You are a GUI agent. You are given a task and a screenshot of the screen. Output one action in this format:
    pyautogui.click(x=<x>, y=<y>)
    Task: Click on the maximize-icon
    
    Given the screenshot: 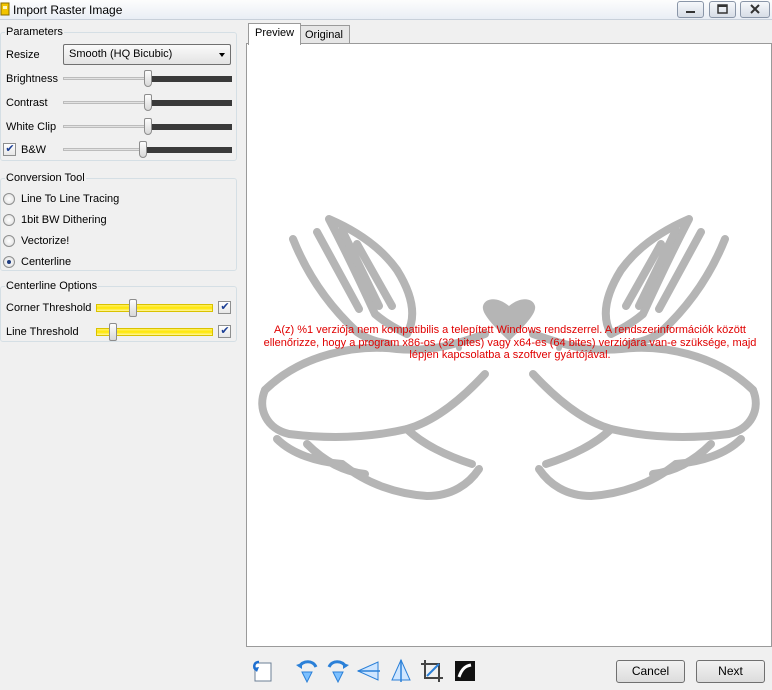 What is the action you would take?
    pyautogui.click(x=722, y=9)
    